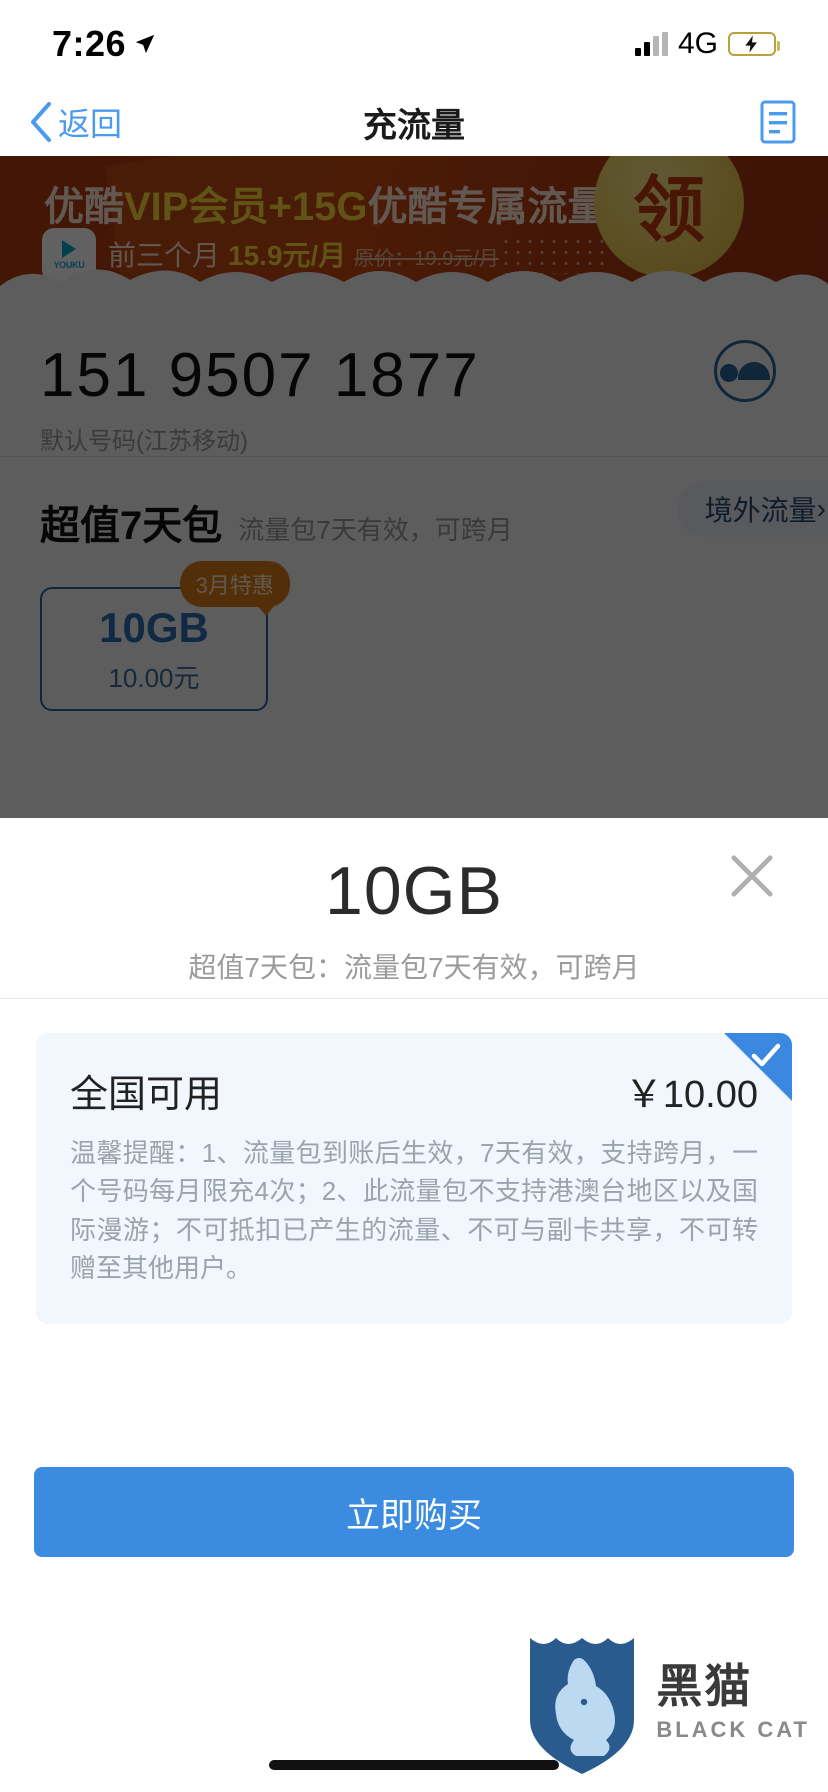 The width and height of the screenshot is (828, 1792). I want to click on package-card-list: 3月特惠 10GB 10.00元, so click(414, 636).